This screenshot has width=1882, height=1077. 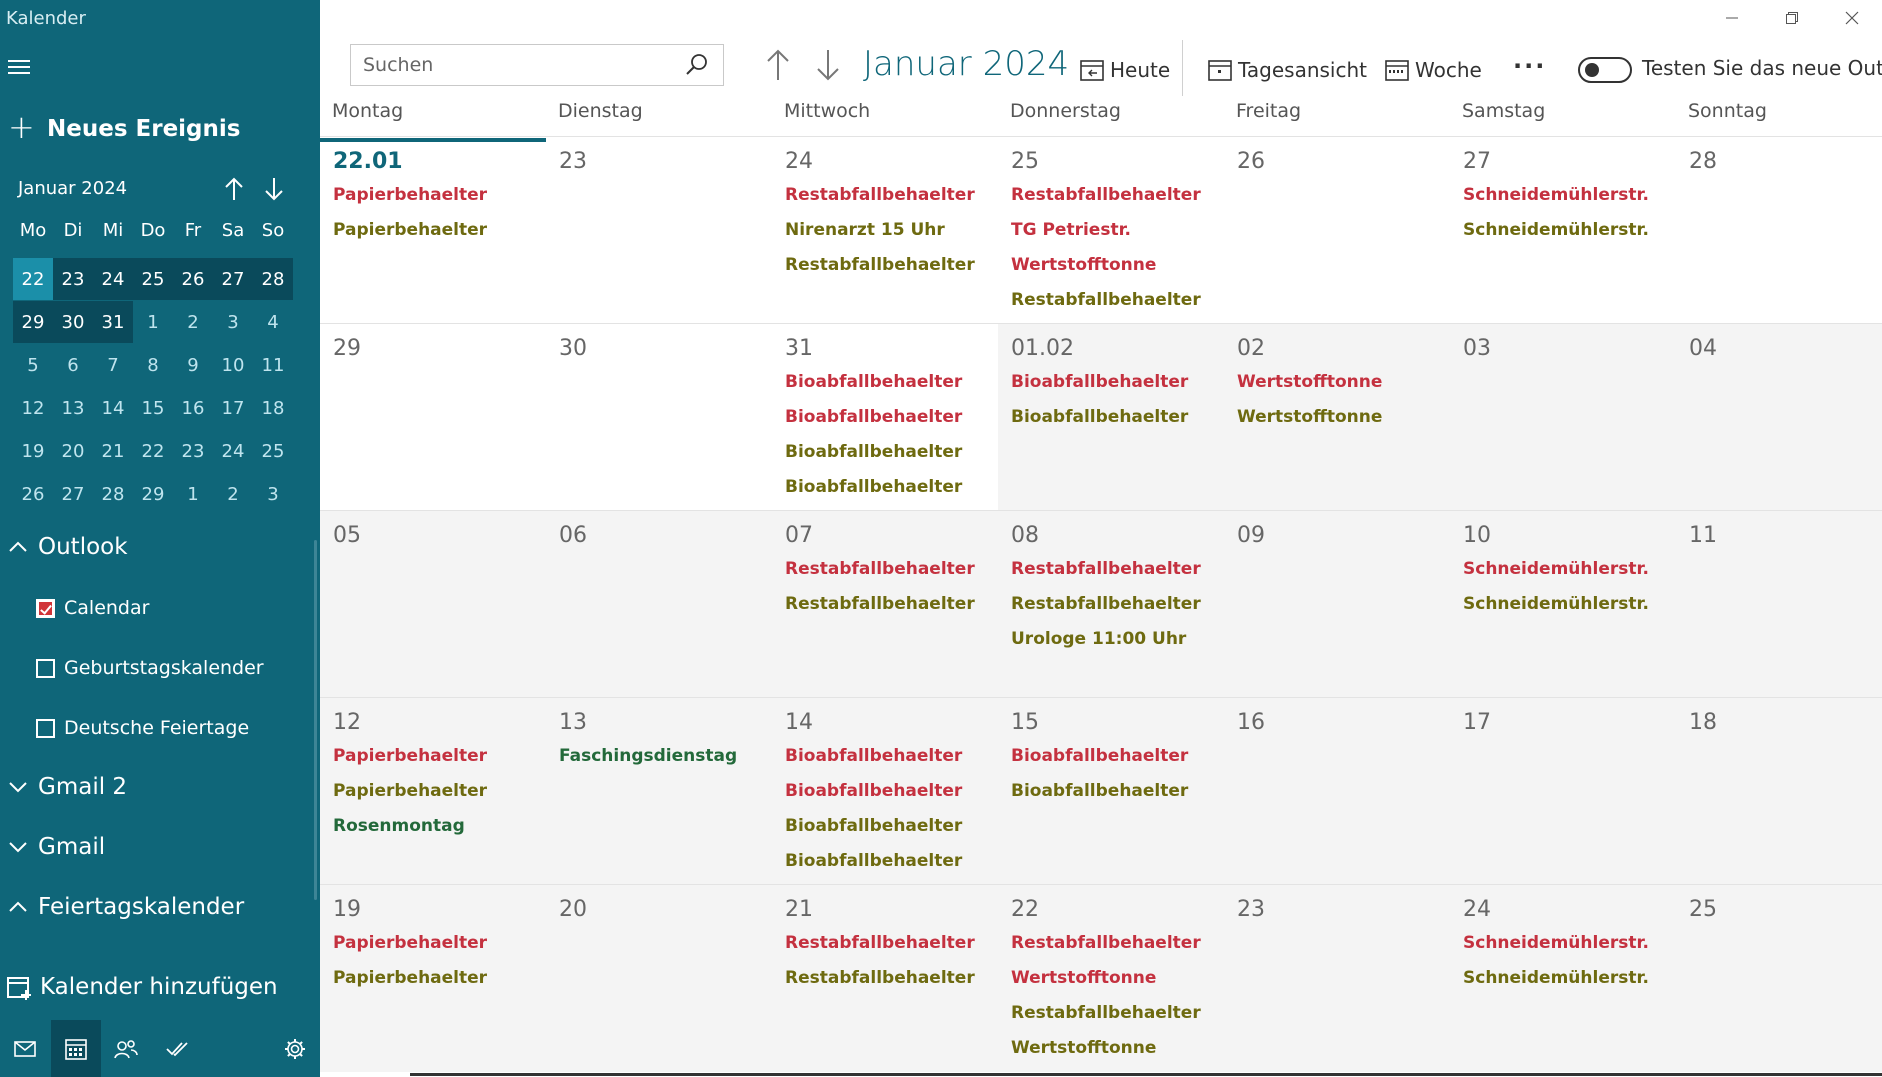 I want to click on day-cell: 26, so click(x=1337, y=230).